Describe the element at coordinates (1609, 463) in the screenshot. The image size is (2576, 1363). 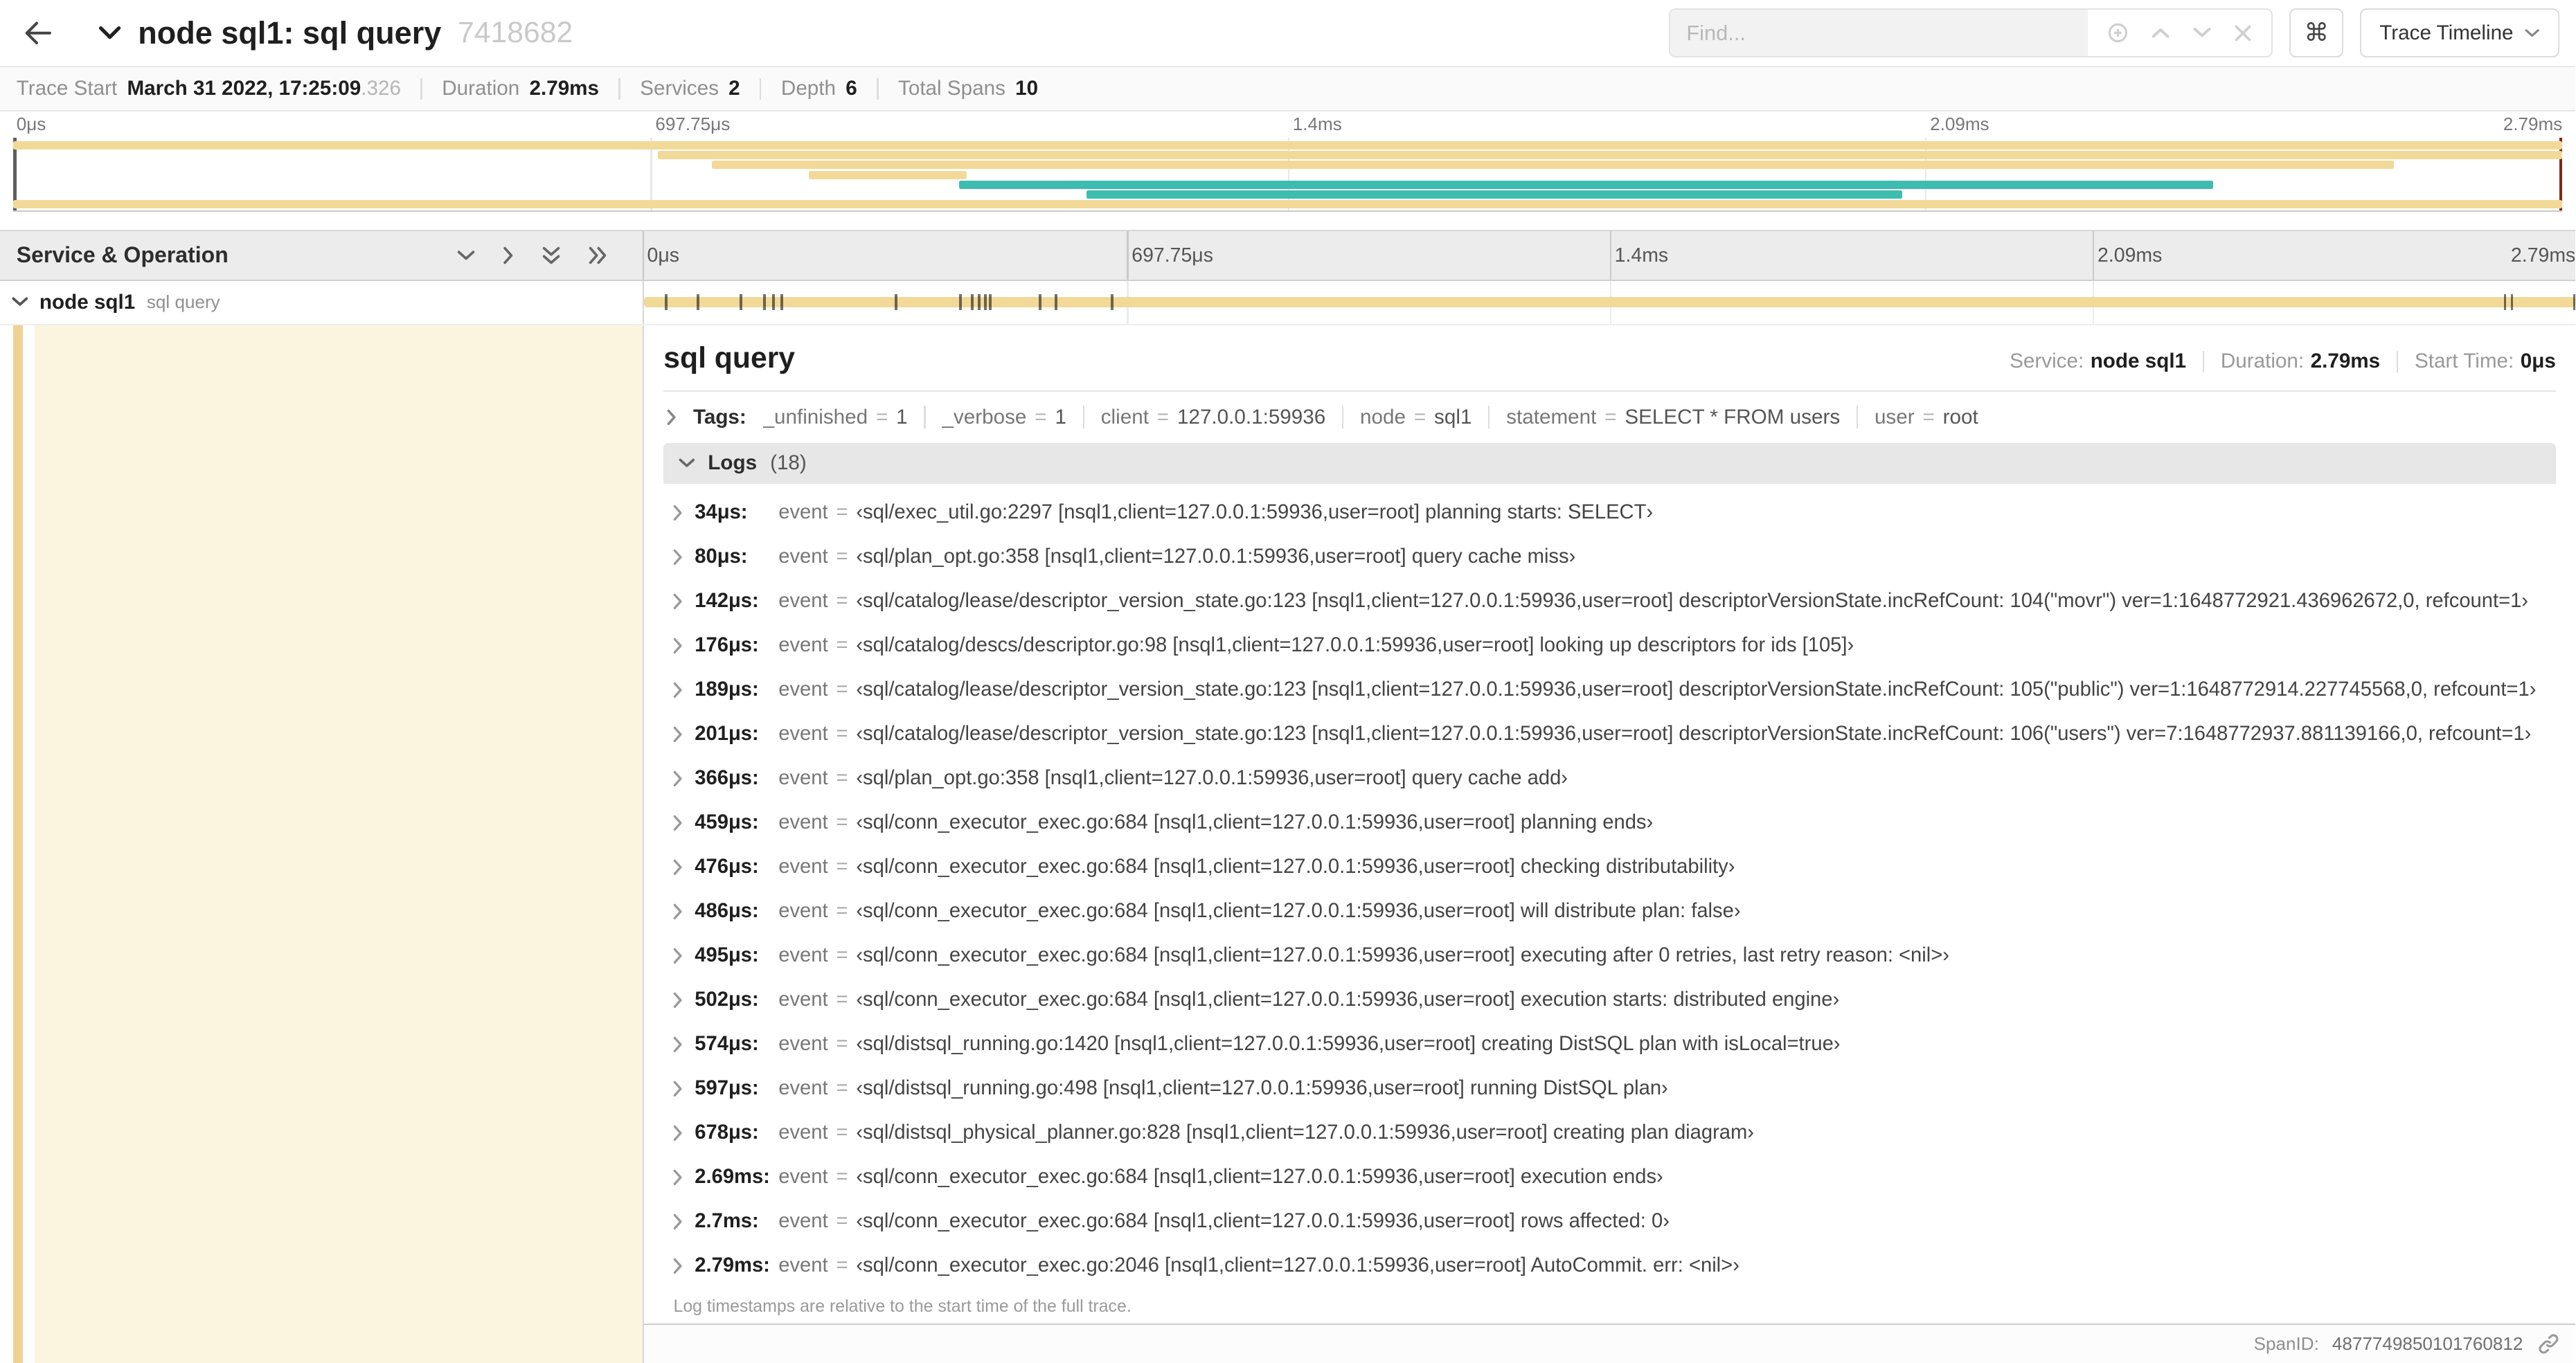
I see `logs-accordion-header: Logs (18)` at that location.